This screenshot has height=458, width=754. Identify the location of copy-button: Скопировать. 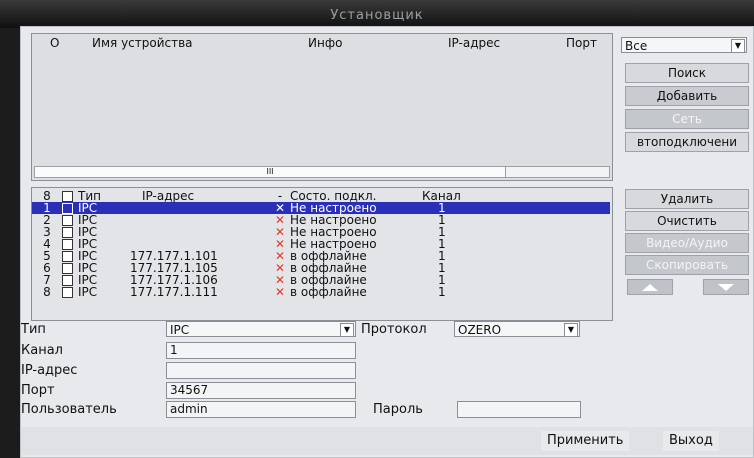
(687, 265).